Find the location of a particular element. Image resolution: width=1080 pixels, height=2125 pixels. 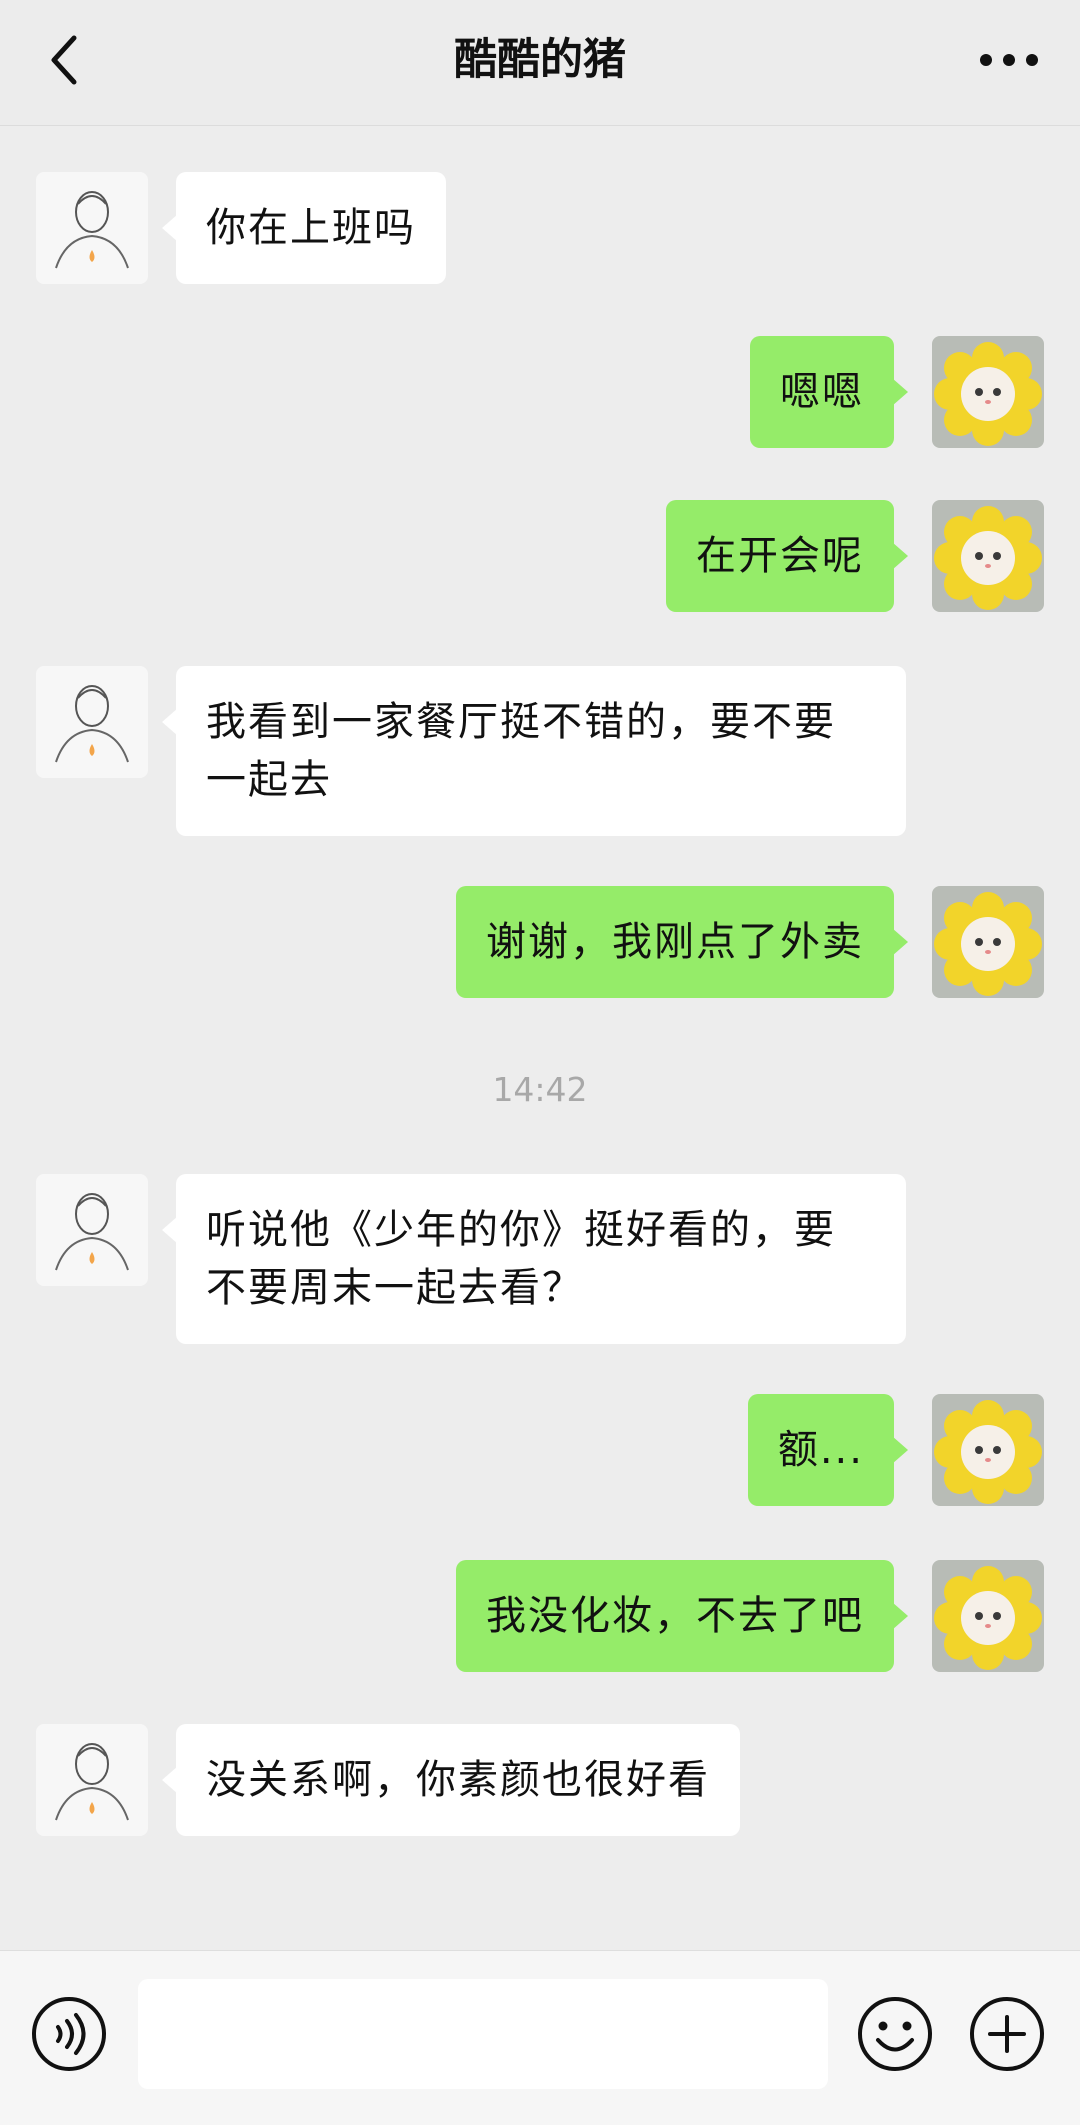

message-timestamp: 14:42 is located at coordinates (540, 1089).